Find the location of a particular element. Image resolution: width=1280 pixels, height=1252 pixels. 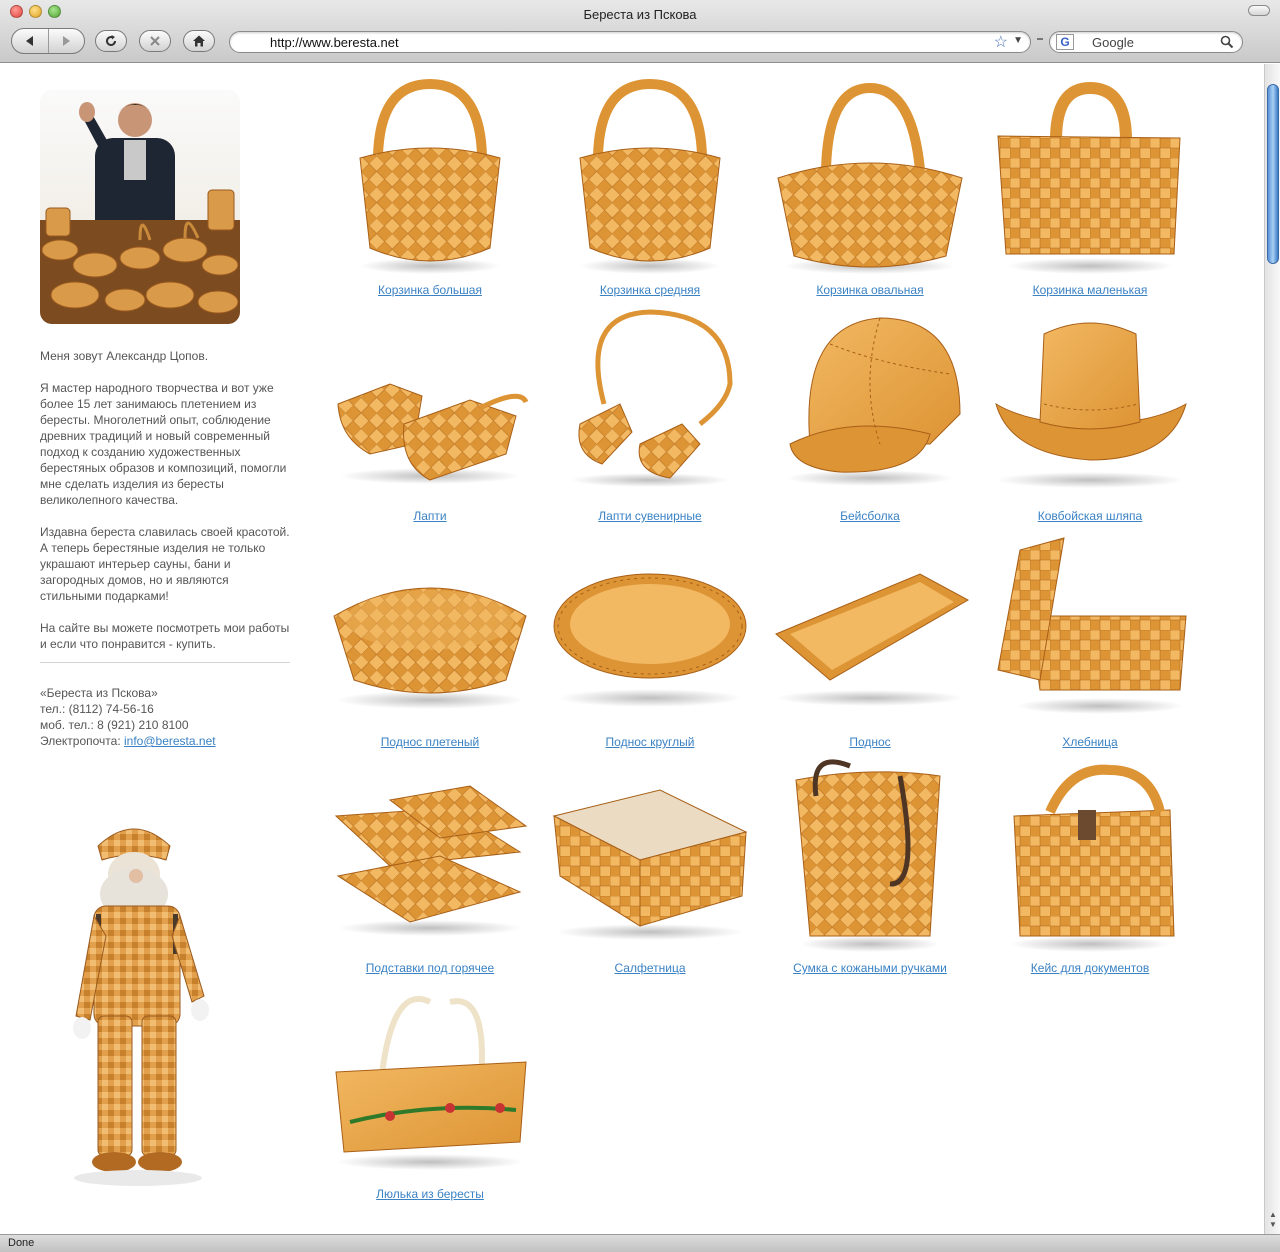

product-card: Салфетница is located at coordinates (650, 869).